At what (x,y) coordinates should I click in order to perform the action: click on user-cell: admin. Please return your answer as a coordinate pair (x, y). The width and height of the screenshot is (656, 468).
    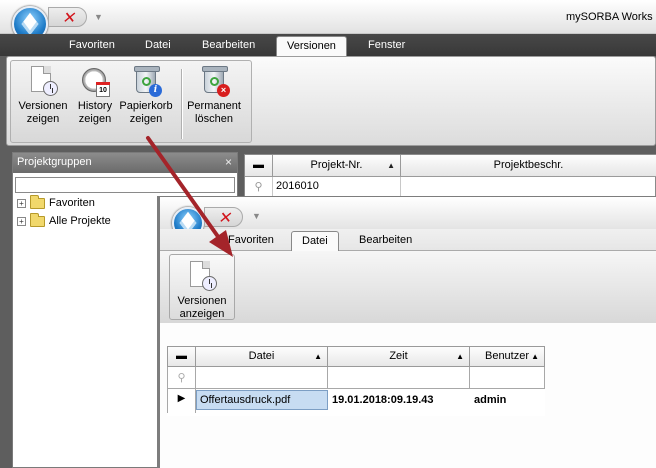
    Looking at the image, I should click on (507, 401).